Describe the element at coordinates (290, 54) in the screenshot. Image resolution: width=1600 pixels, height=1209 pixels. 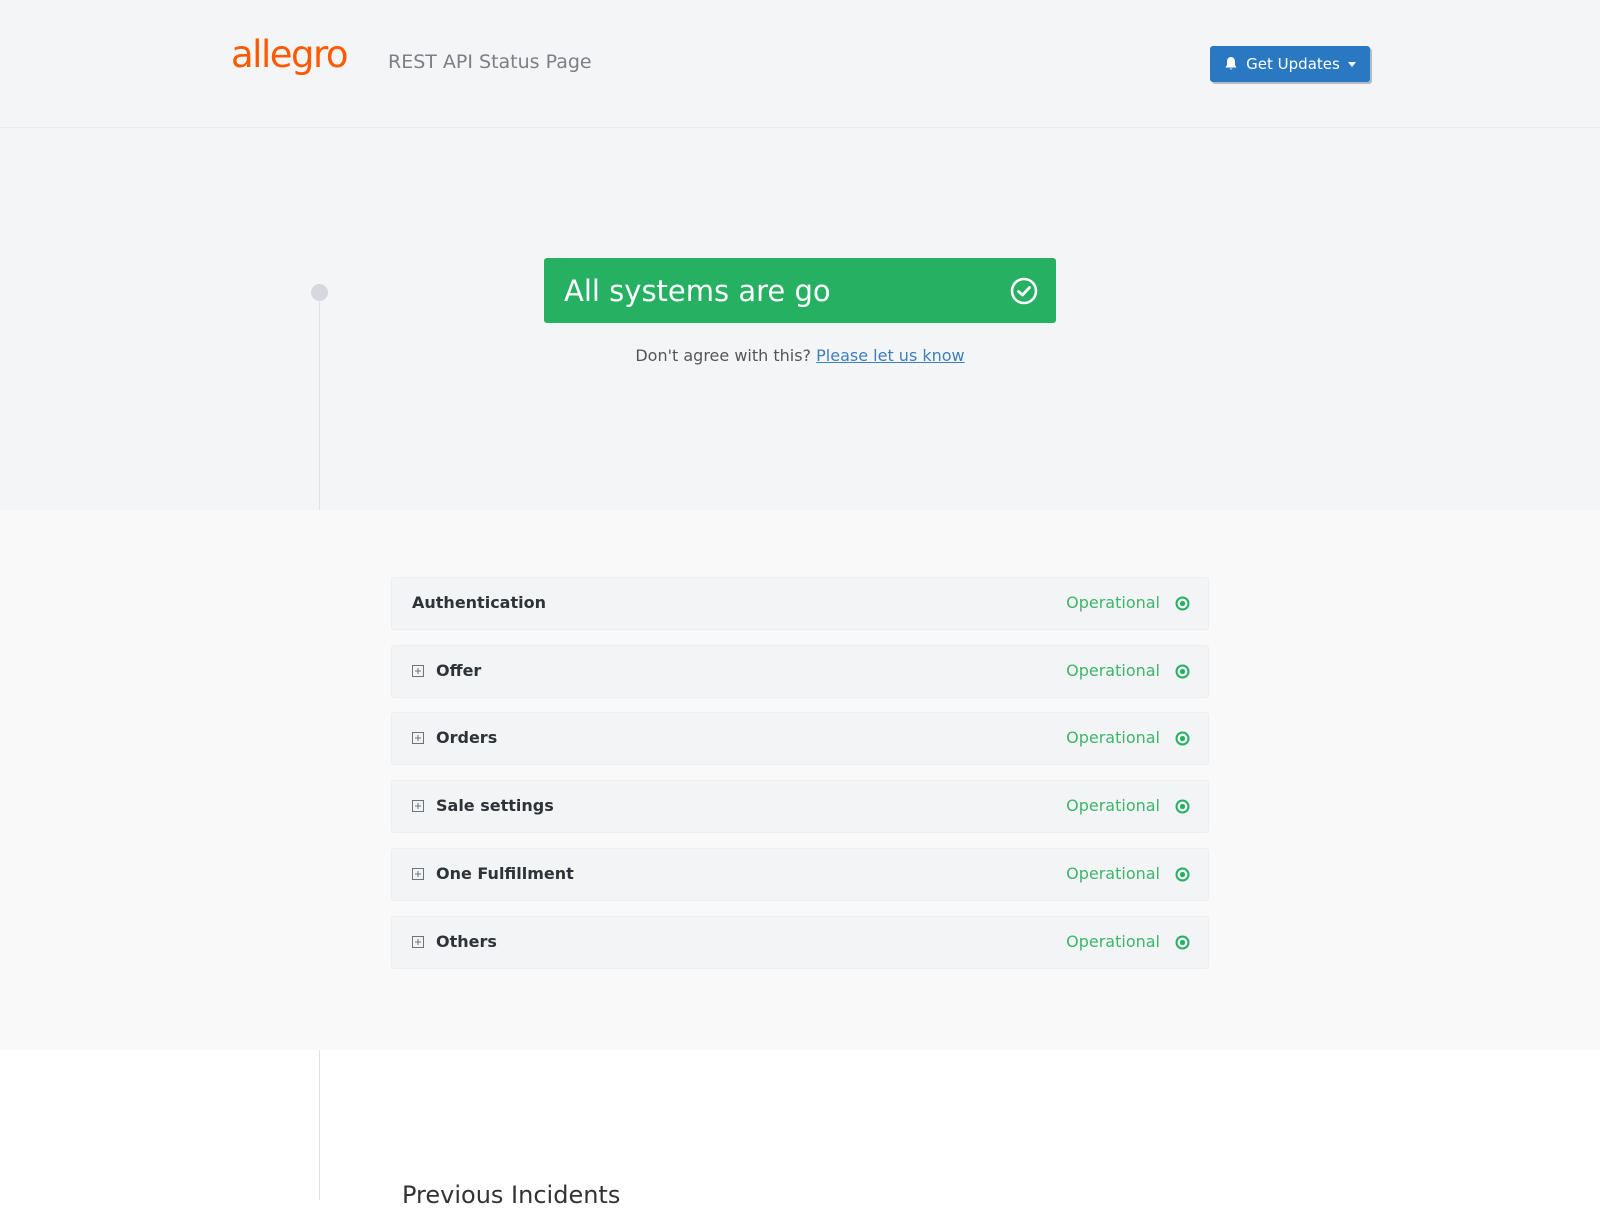
I see `allegro-logo: allegro` at that location.